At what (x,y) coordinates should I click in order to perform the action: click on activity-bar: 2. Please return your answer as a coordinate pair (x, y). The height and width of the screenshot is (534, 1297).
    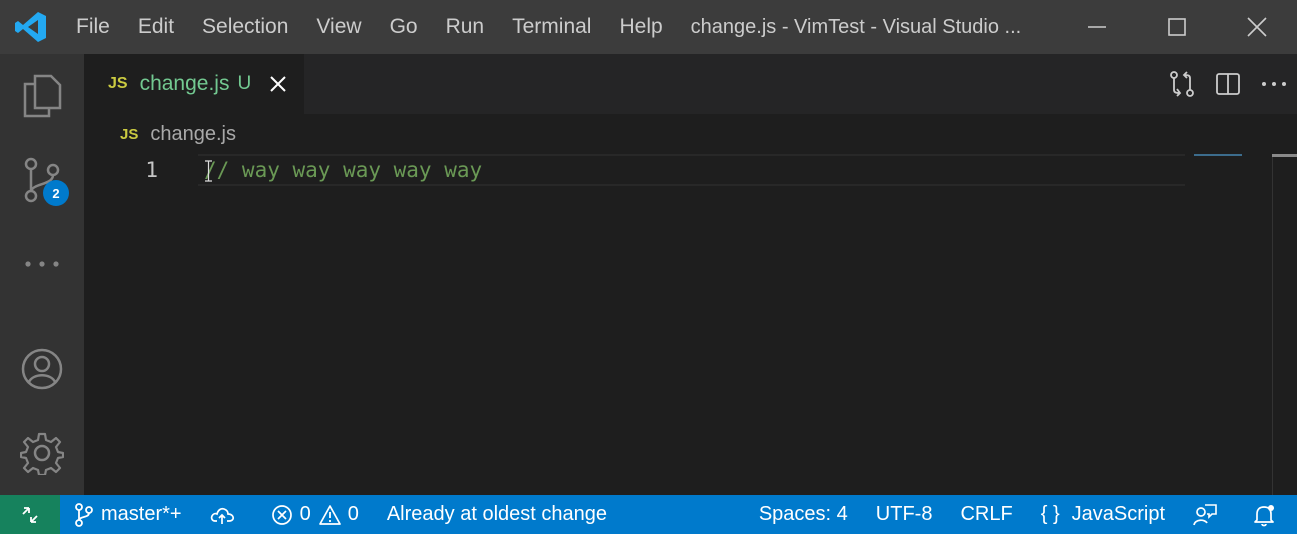
    Looking at the image, I should click on (42, 274).